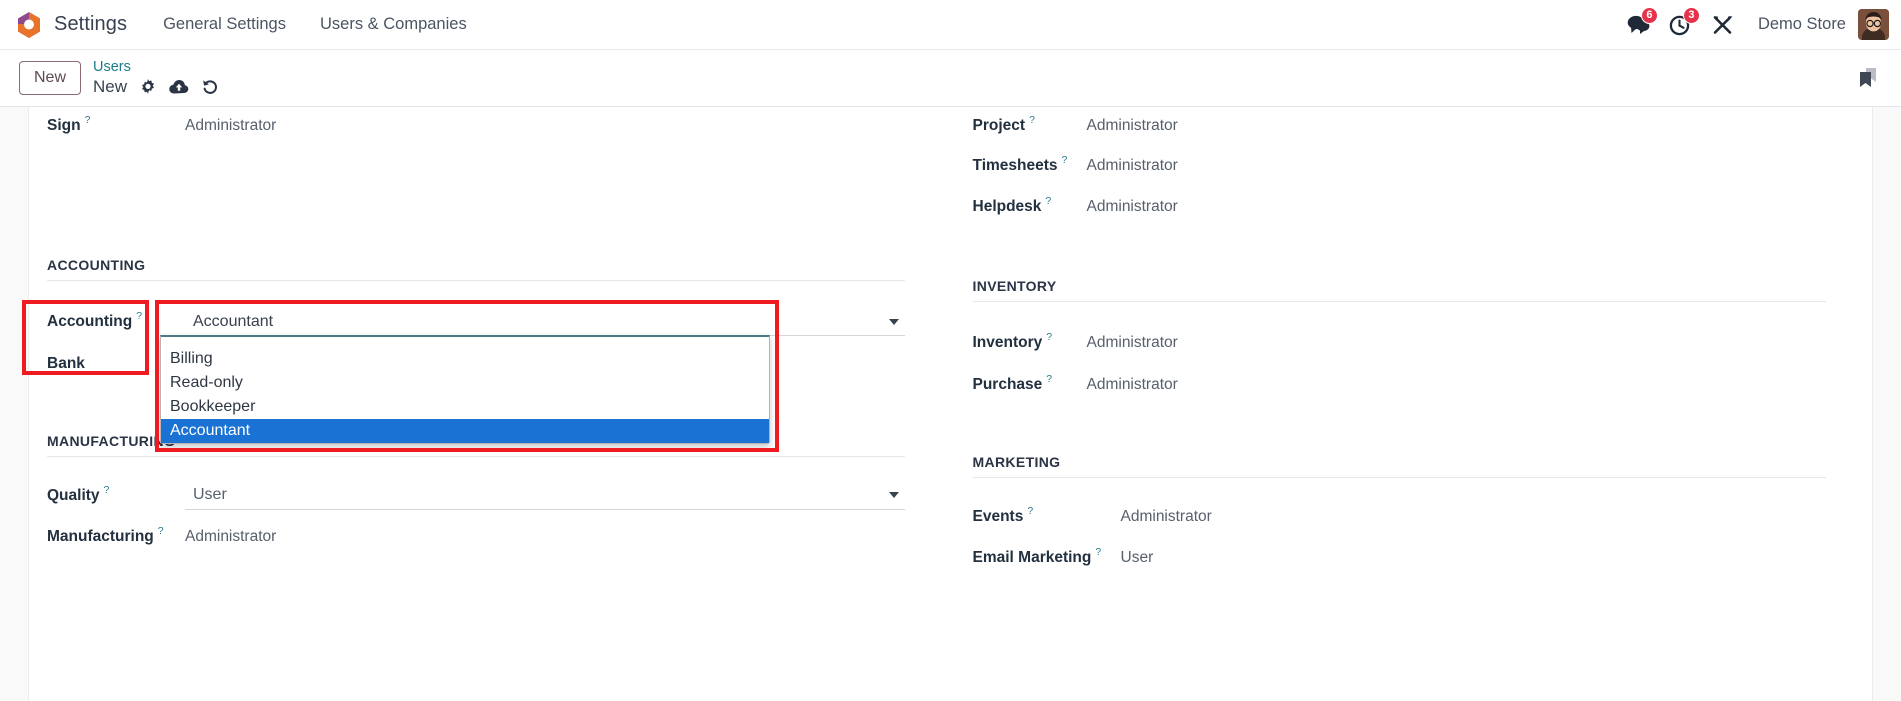 The width and height of the screenshot is (1901, 701). I want to click on field-value-helpdesk: Administrator, so click(1132, 207).